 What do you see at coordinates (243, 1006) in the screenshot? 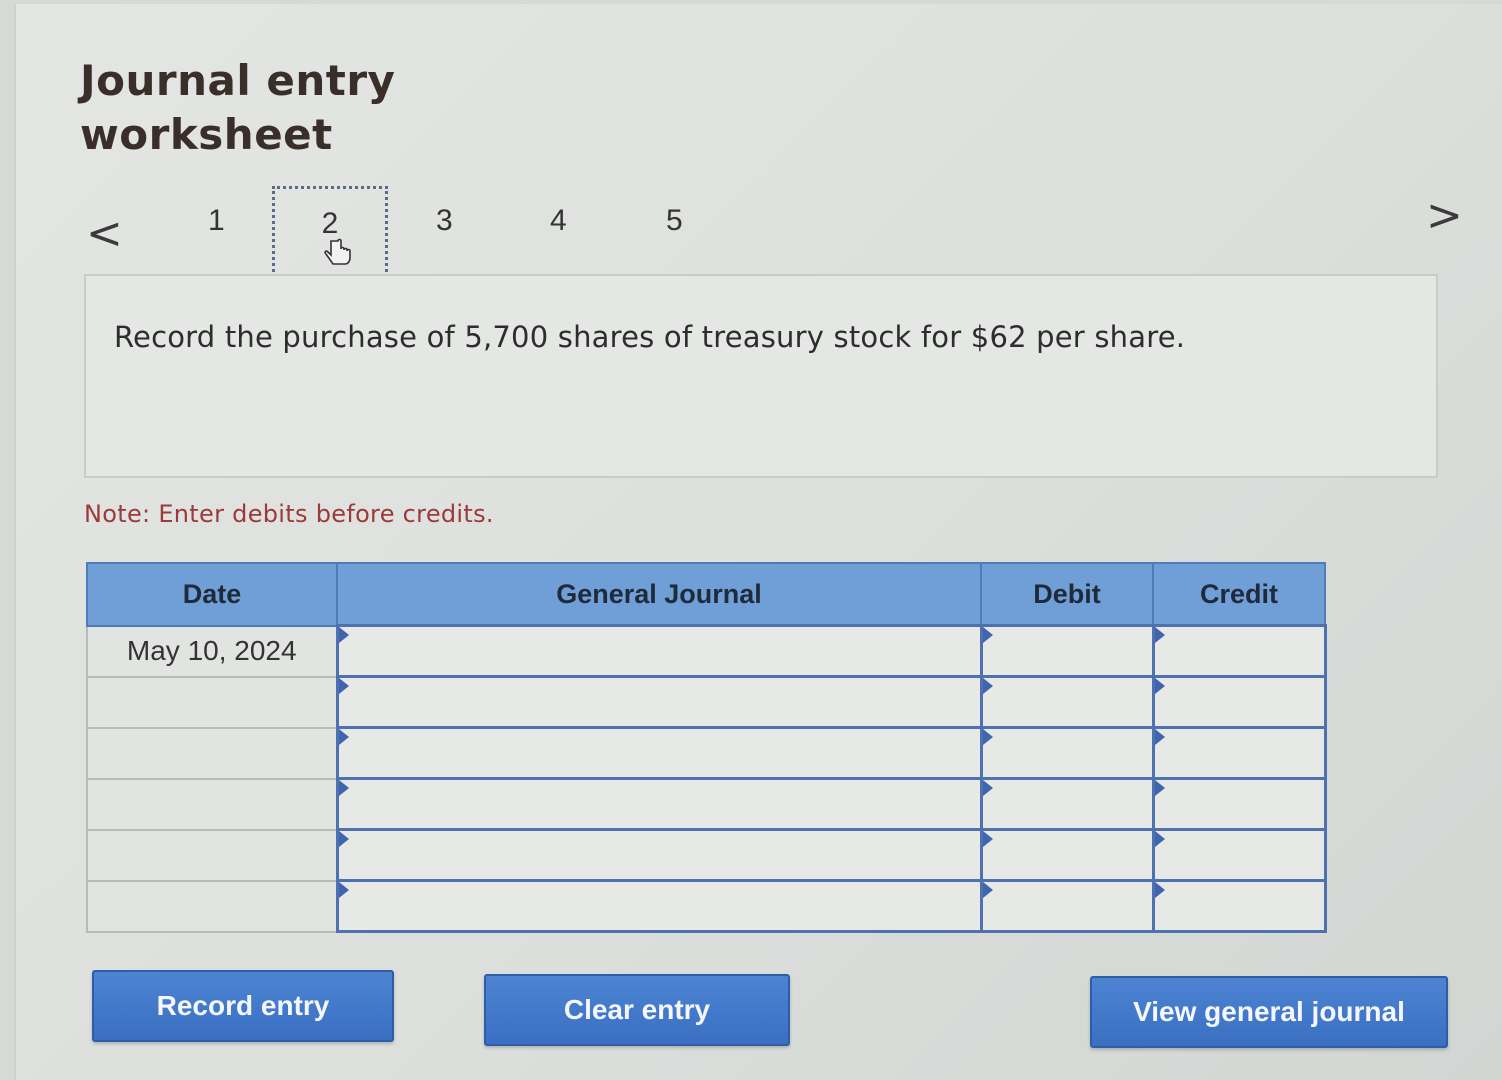
I see `record-entry-button: Record entry` at bounding box center [243, 1006].